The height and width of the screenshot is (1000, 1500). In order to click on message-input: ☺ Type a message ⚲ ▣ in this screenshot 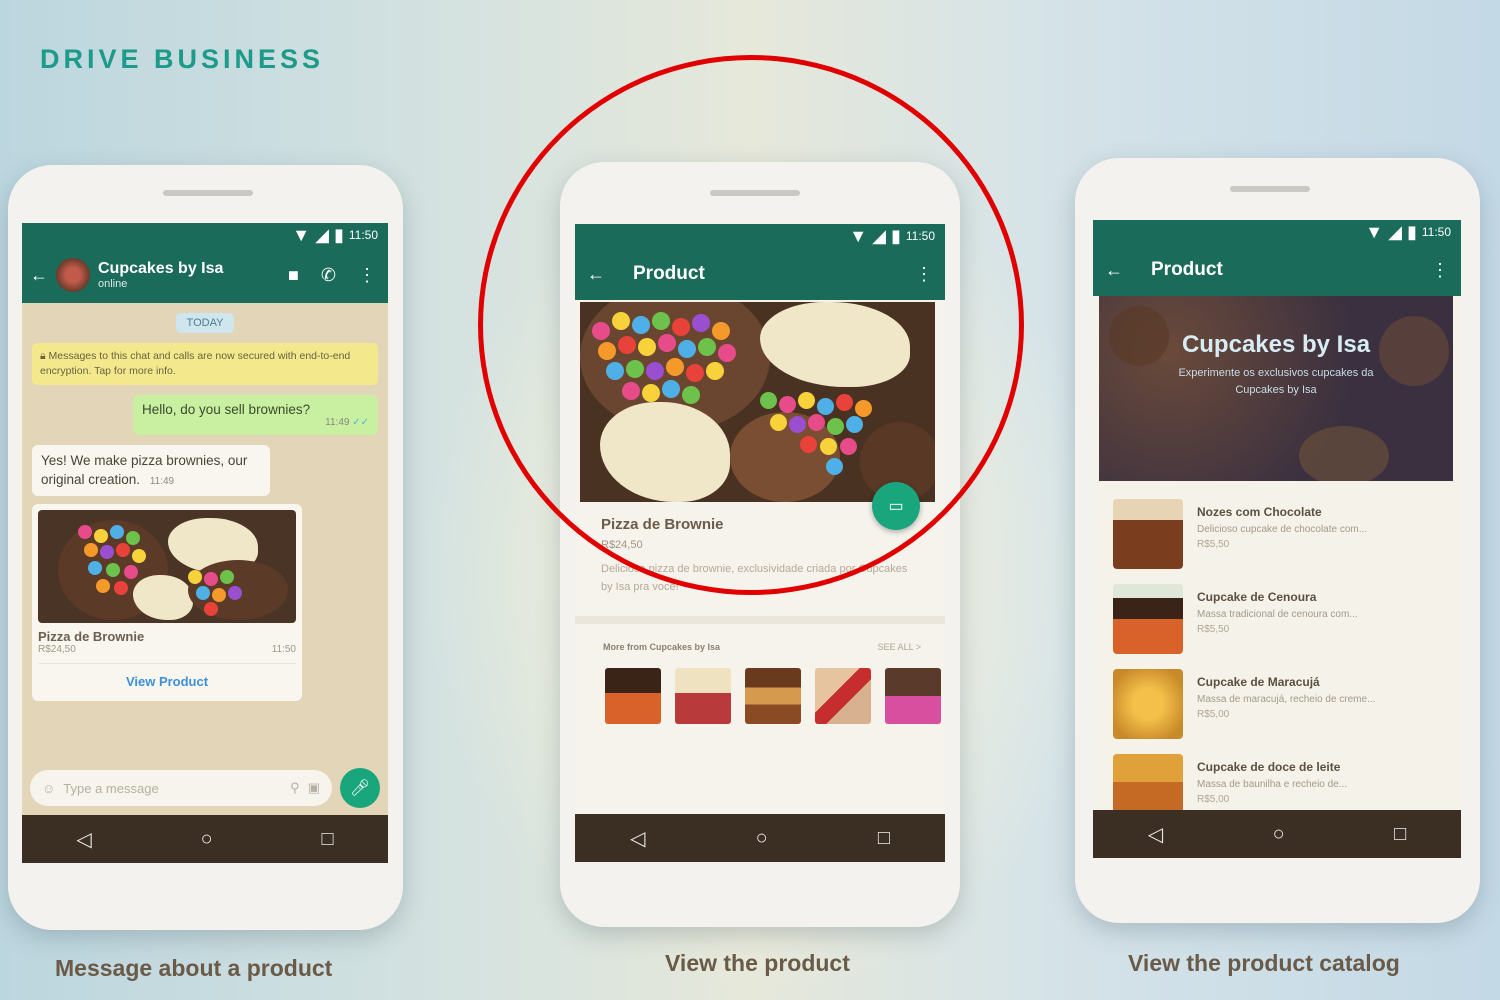, I will do `click(181, 788)`.